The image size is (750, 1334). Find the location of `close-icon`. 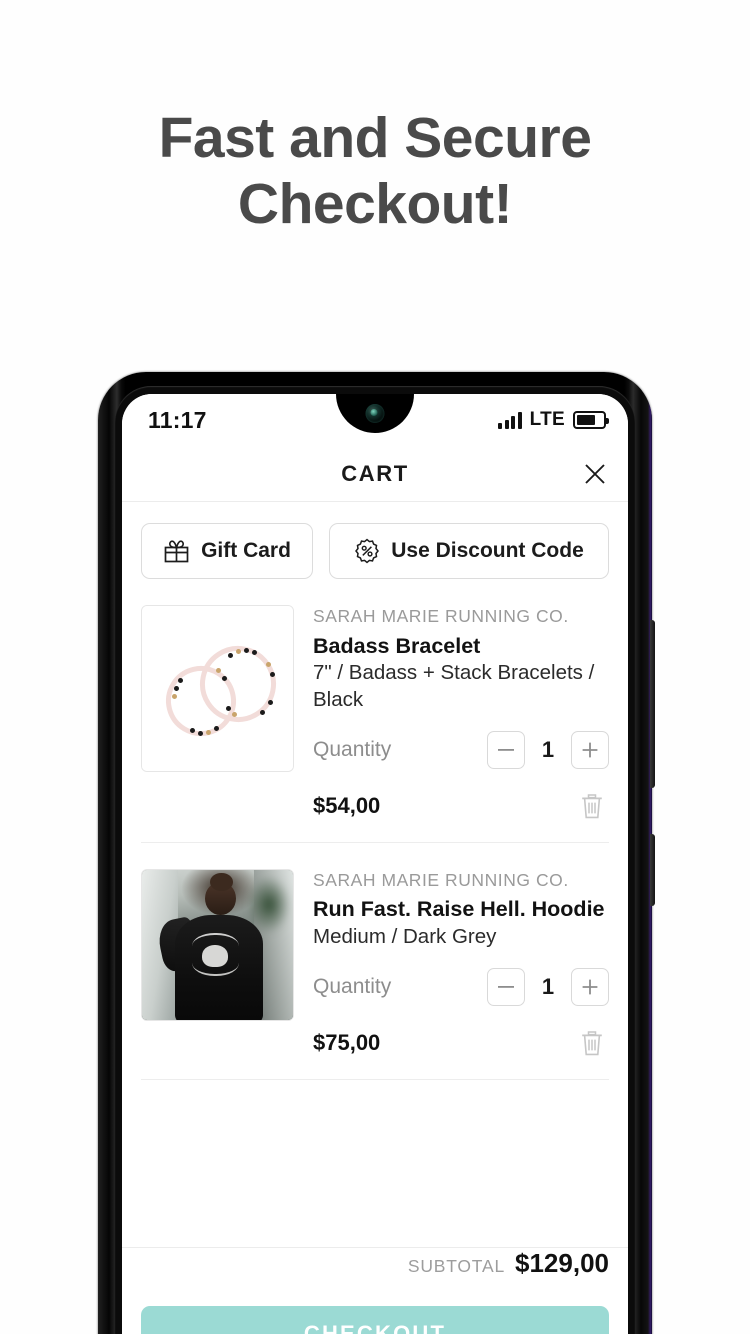

close-icon is located at coordinates (595, 473).